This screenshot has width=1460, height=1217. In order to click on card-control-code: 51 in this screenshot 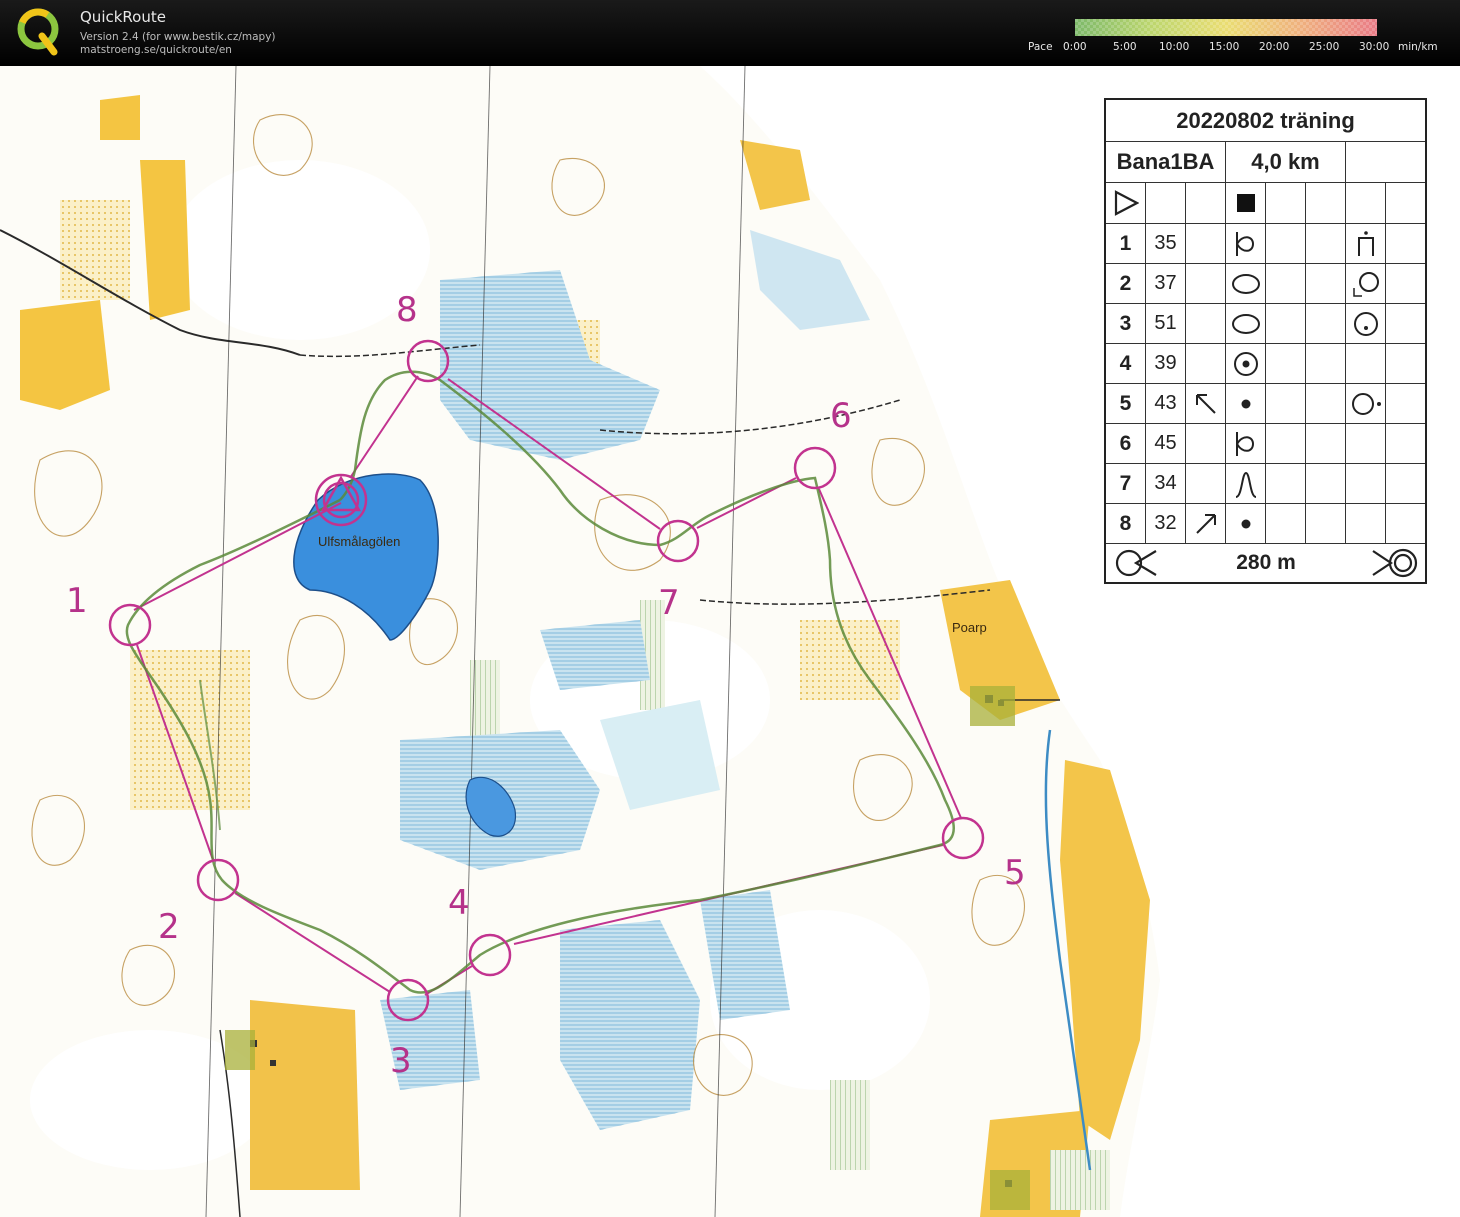, I will do `click(1166, 324)`.